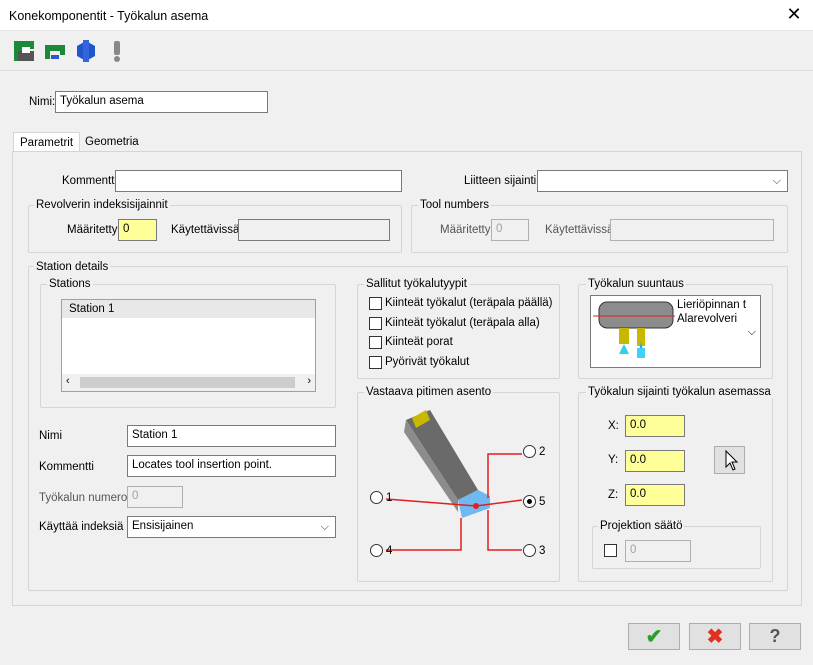  What do you see at coordinates (109, 16) in the screenshot?
I see `window-title: Konekomponentit - Työkalun asema` at bounding box center [109, 16].